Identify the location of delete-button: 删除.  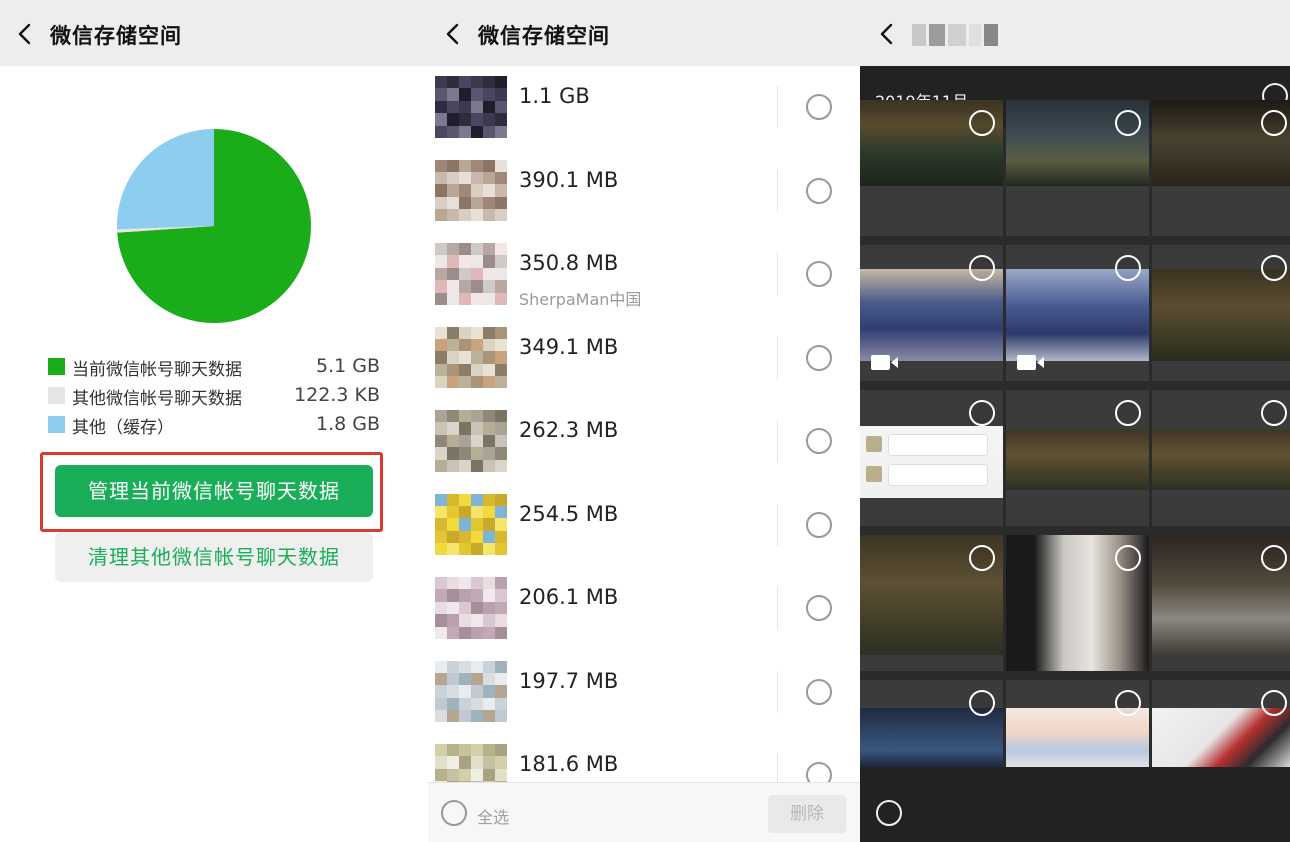
(807, 814).